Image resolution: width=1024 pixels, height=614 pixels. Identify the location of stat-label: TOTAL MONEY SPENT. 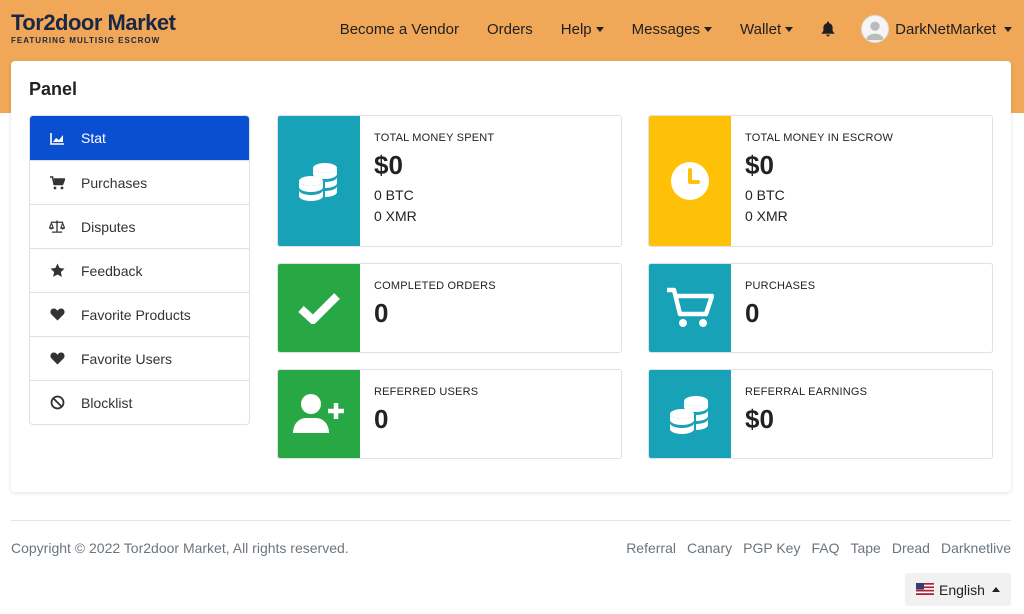
(434, 138).